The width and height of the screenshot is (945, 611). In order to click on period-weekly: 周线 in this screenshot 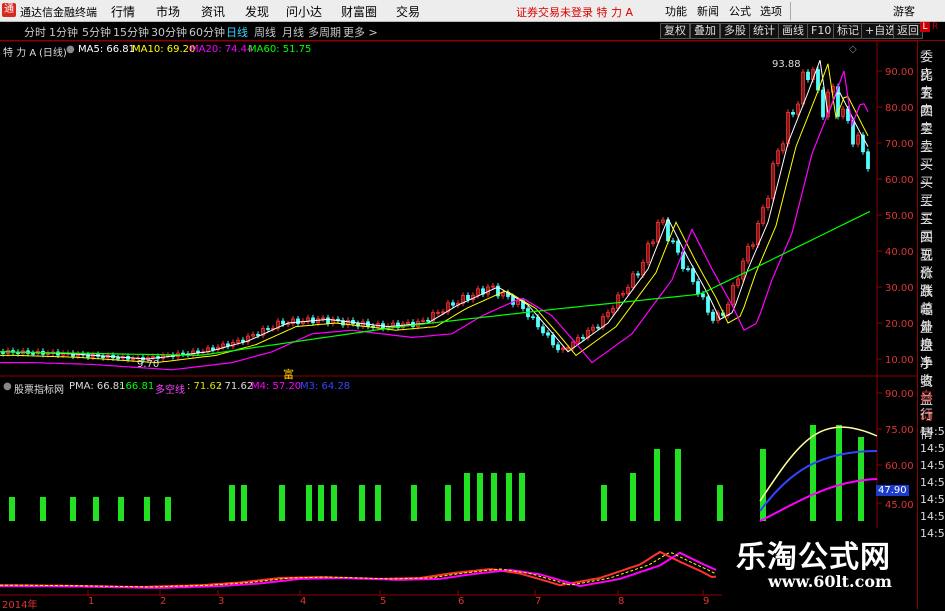, I will do `click(265, 32)`.